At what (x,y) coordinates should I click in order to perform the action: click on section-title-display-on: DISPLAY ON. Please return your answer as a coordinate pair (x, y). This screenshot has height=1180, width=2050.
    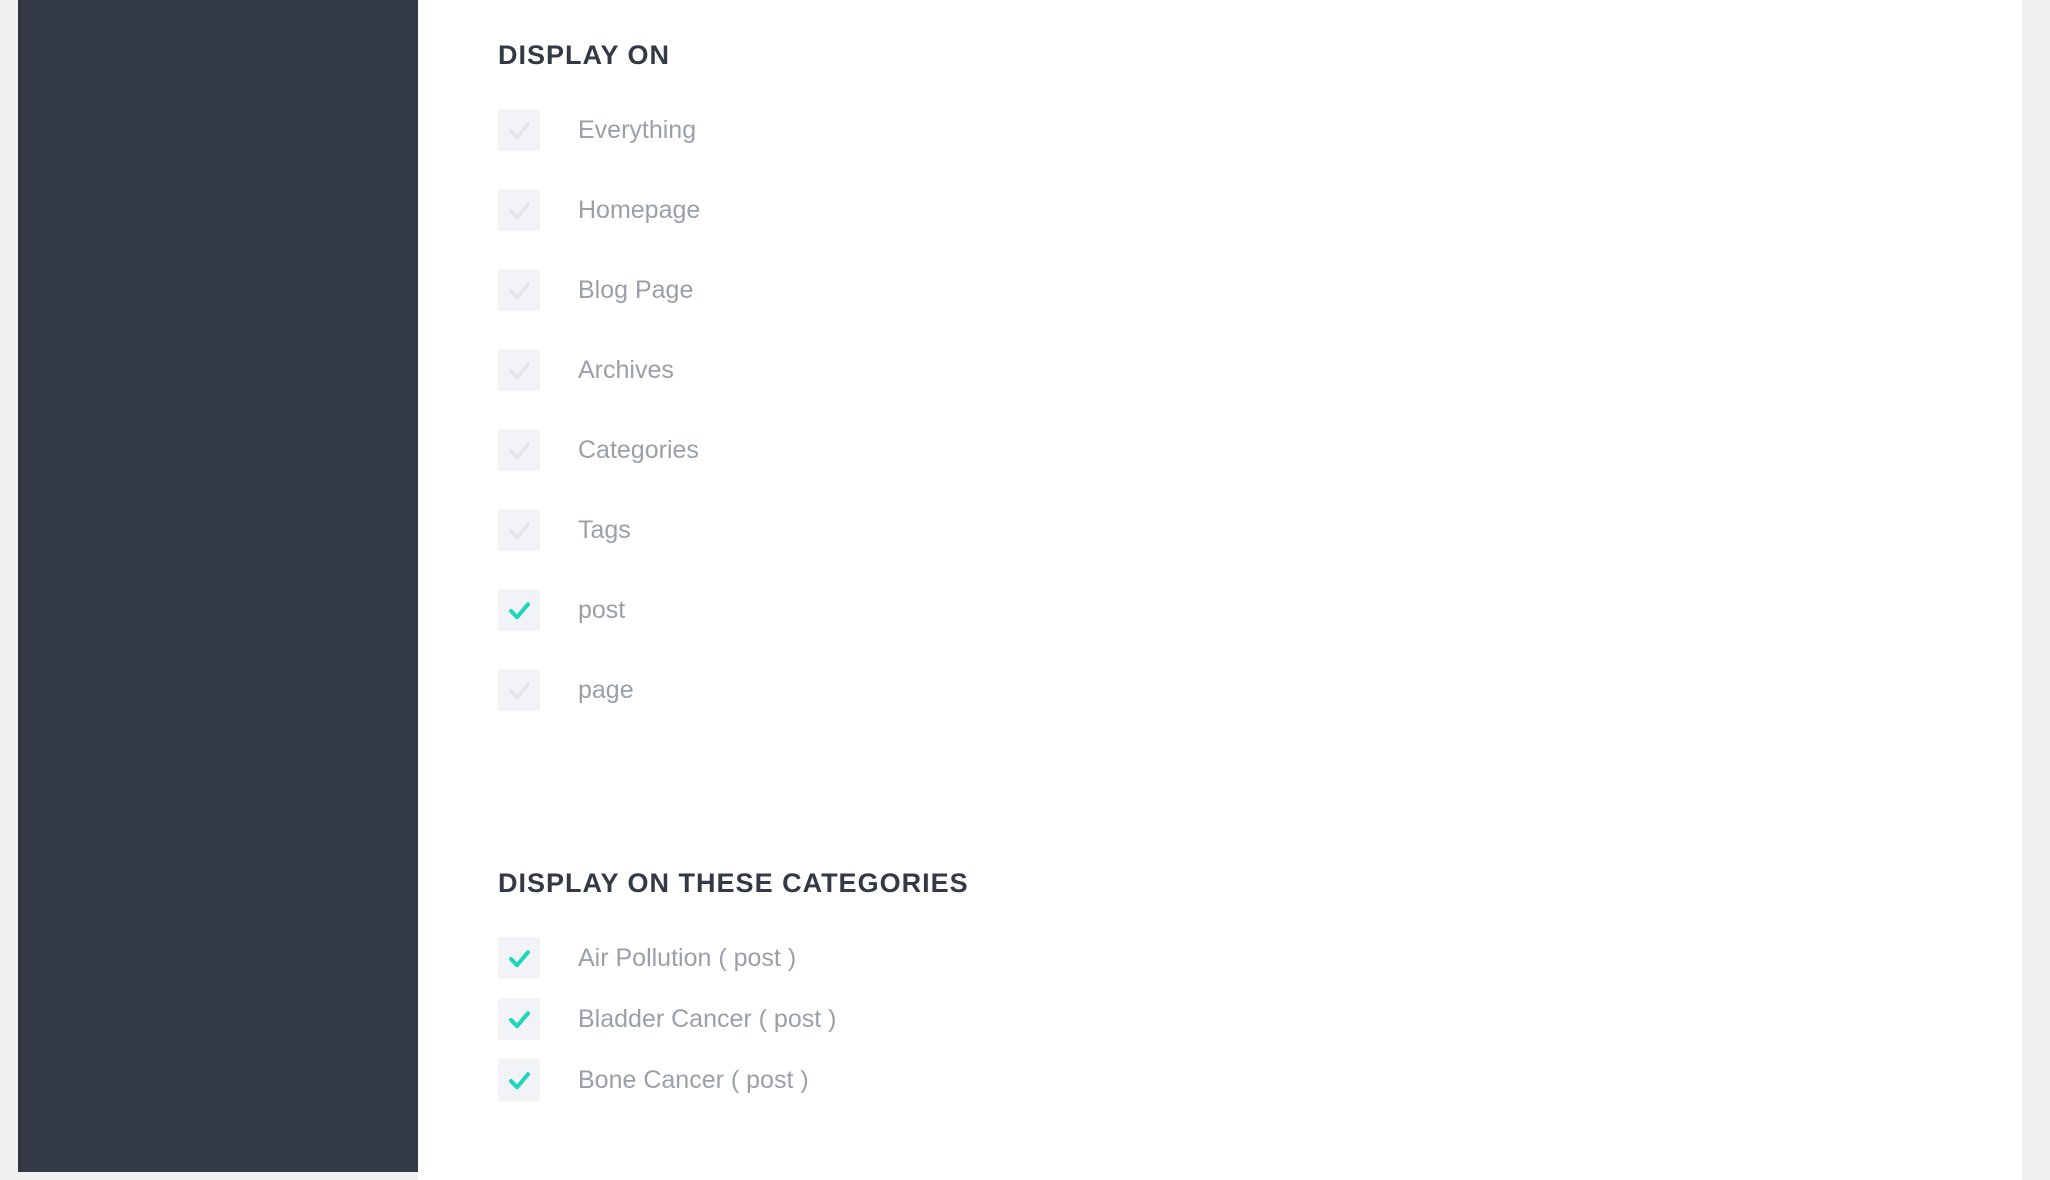
    Looking at the image, I should click on (584, 55).